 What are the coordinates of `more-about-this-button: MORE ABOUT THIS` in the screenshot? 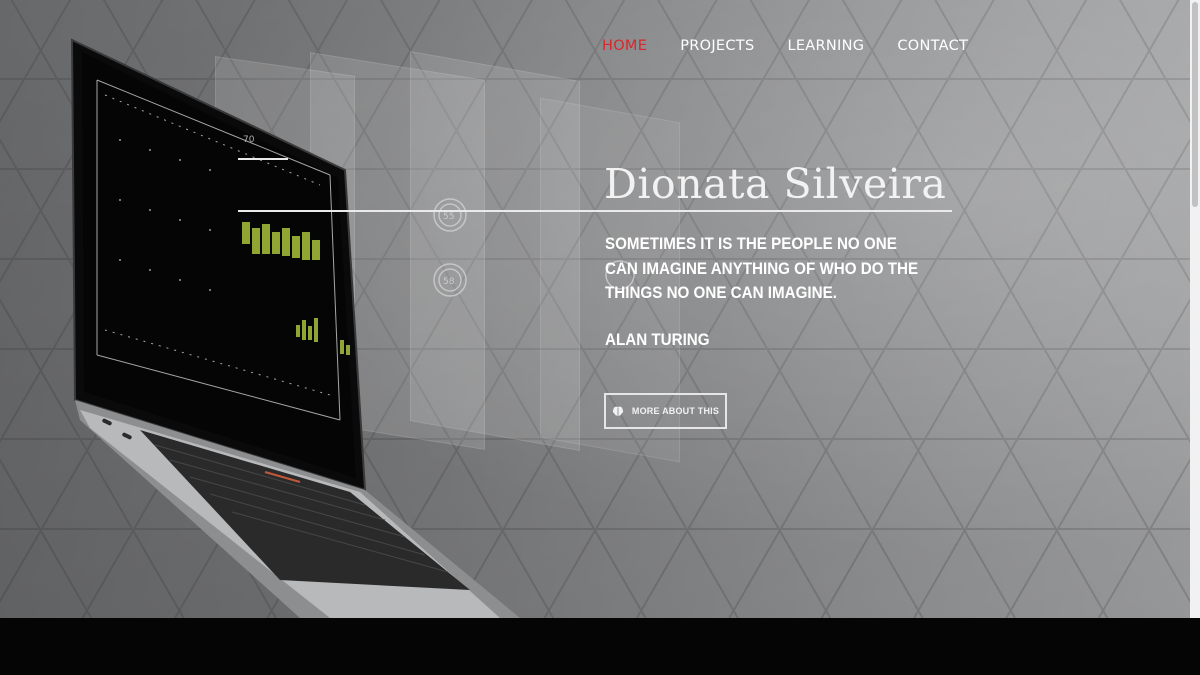 It's located at (665, 411).